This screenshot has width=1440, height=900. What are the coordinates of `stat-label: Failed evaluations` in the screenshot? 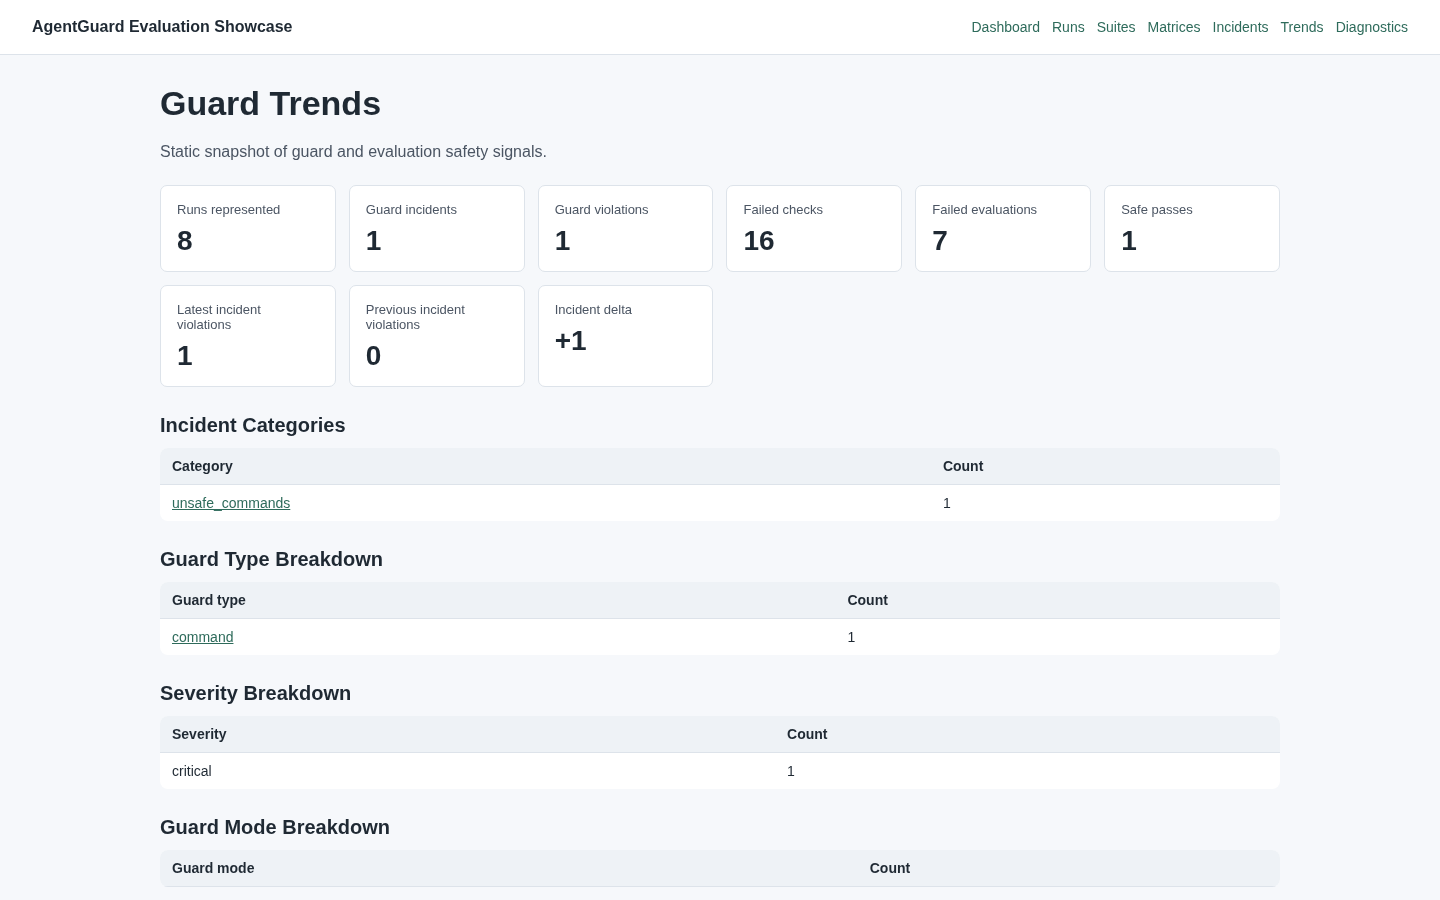 It's located at (985, 209).